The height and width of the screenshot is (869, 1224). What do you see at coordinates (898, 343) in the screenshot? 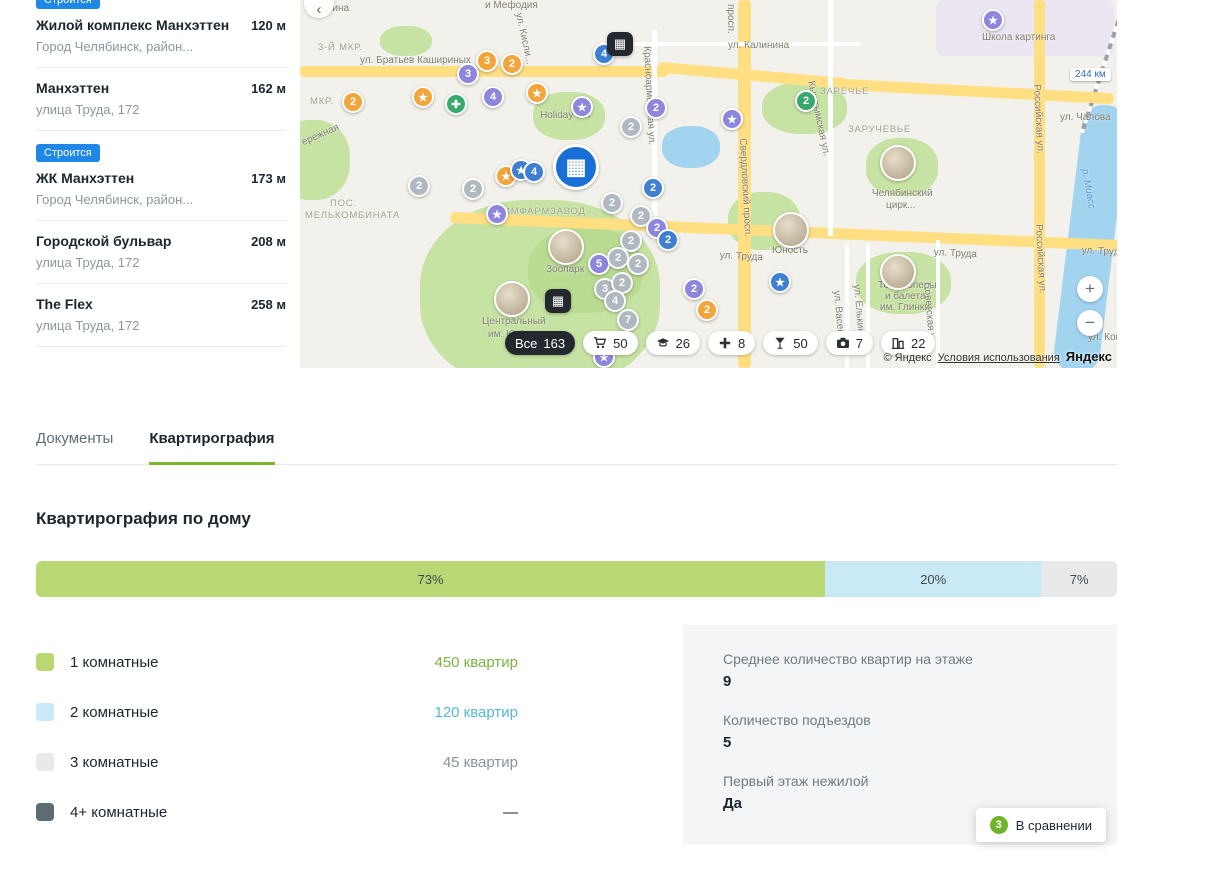
I see `building-icon` at bounding box center [898, 343].